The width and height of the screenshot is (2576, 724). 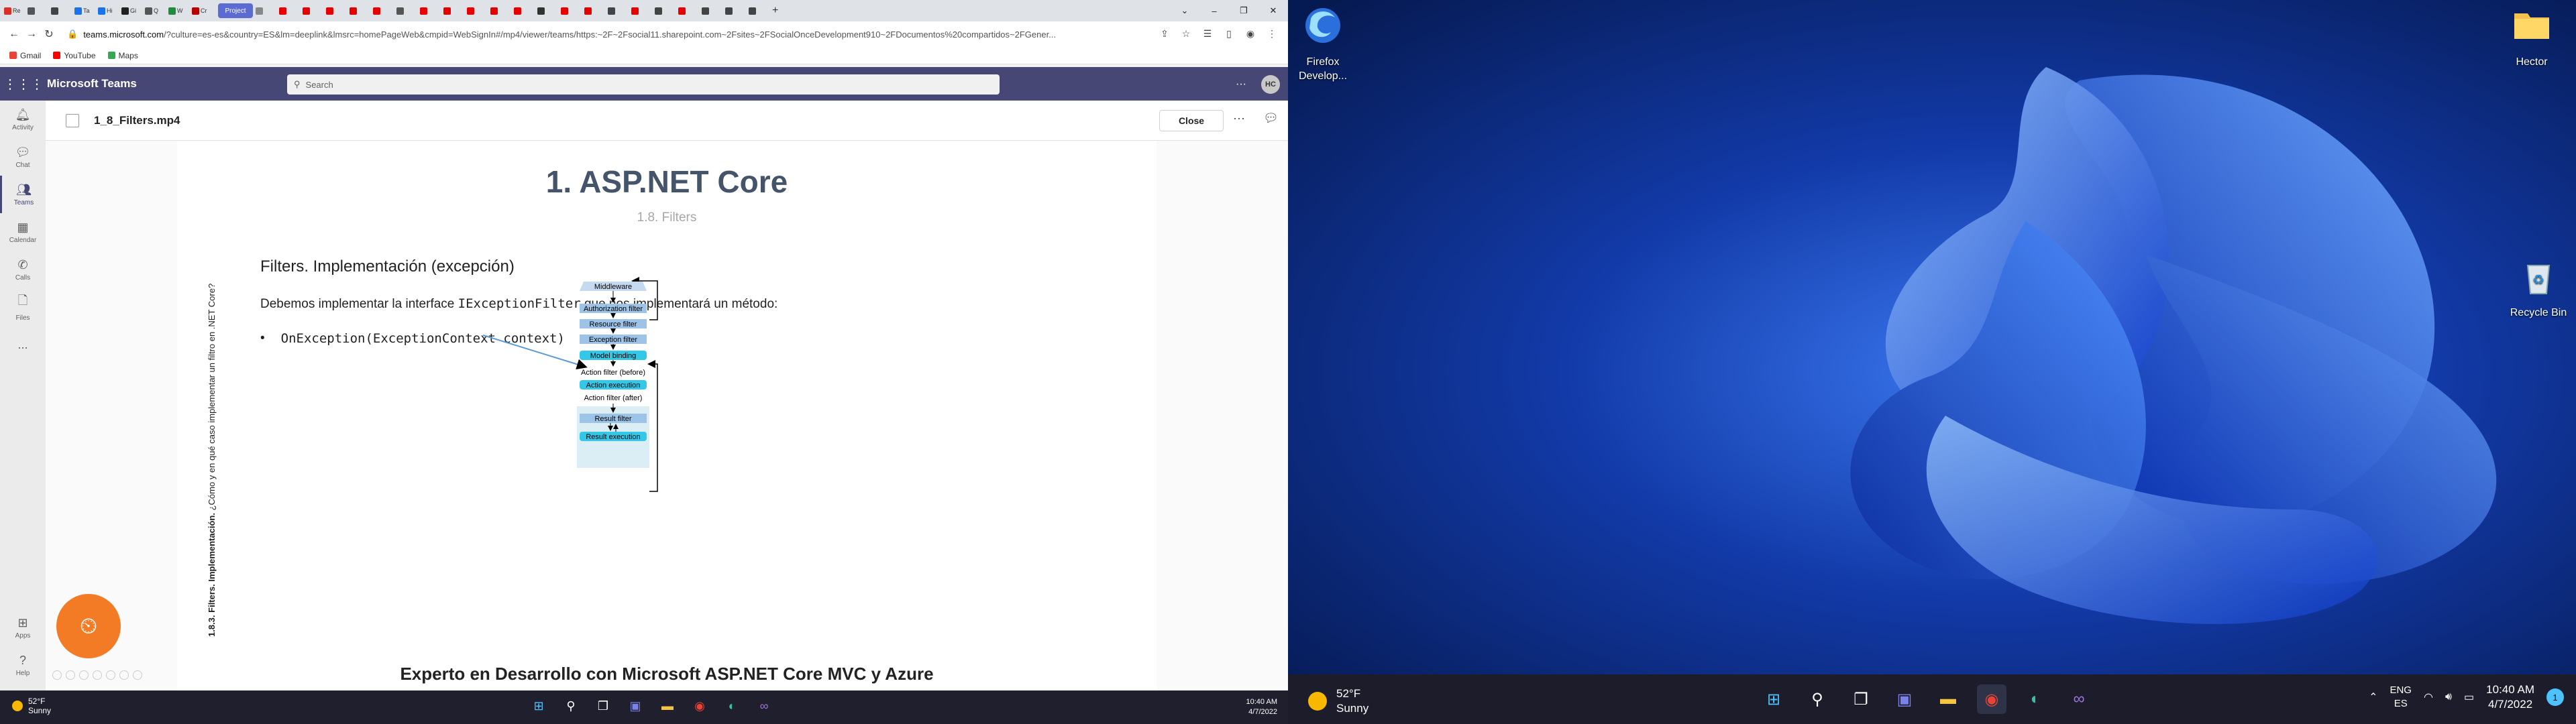 I want to click on browser-tab-active: Project, so click(x=235, y=10).